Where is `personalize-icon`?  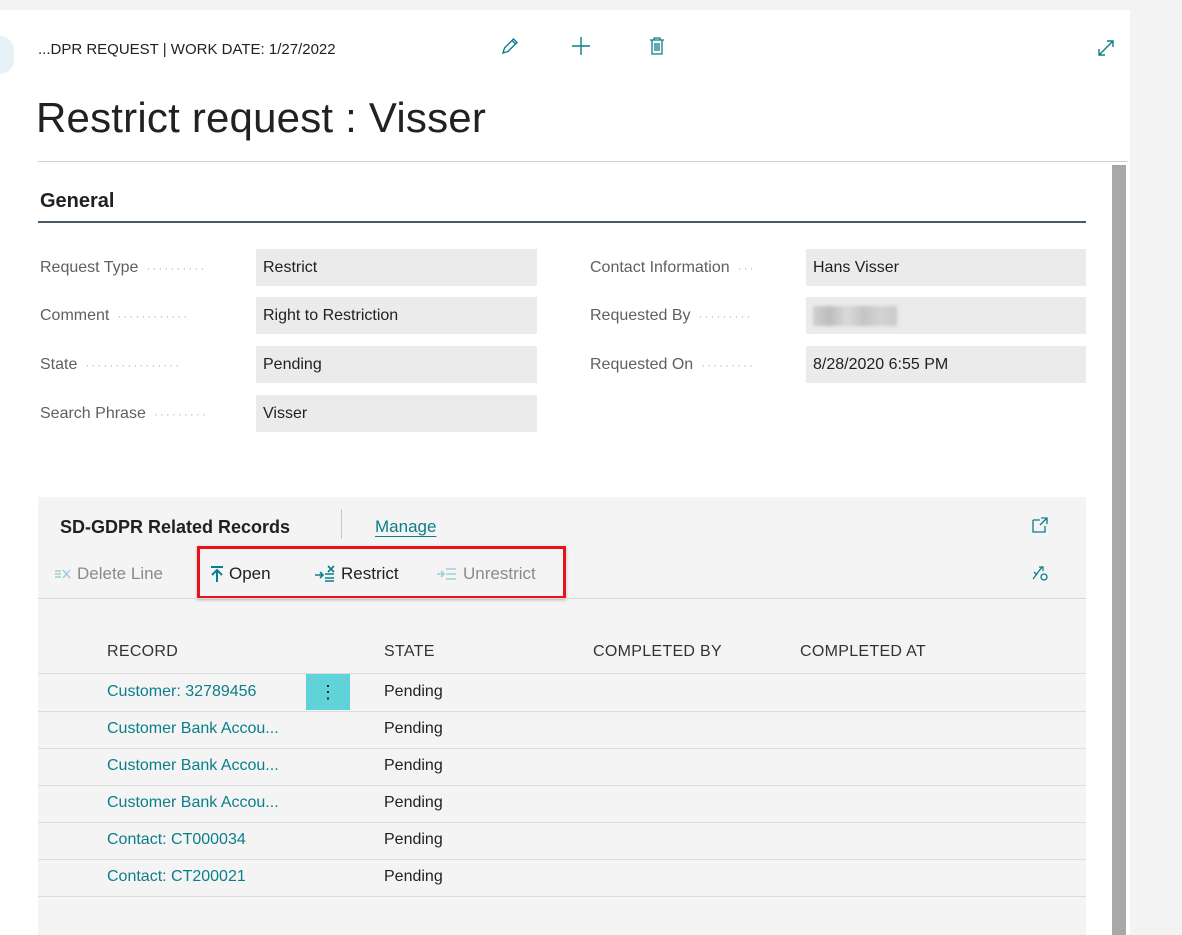
personalize-icon is located at coordinates (1040, 573).